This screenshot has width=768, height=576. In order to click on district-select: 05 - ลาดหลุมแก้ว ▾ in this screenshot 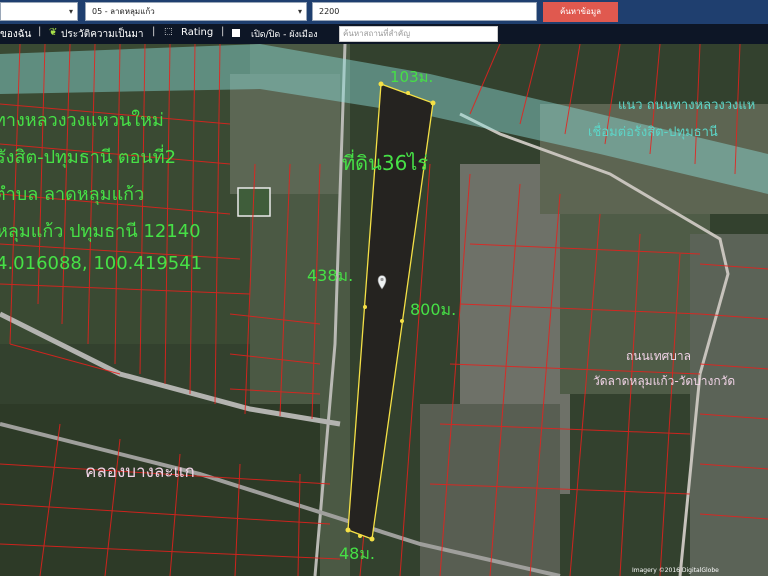, I will do `click(196, 11)`.